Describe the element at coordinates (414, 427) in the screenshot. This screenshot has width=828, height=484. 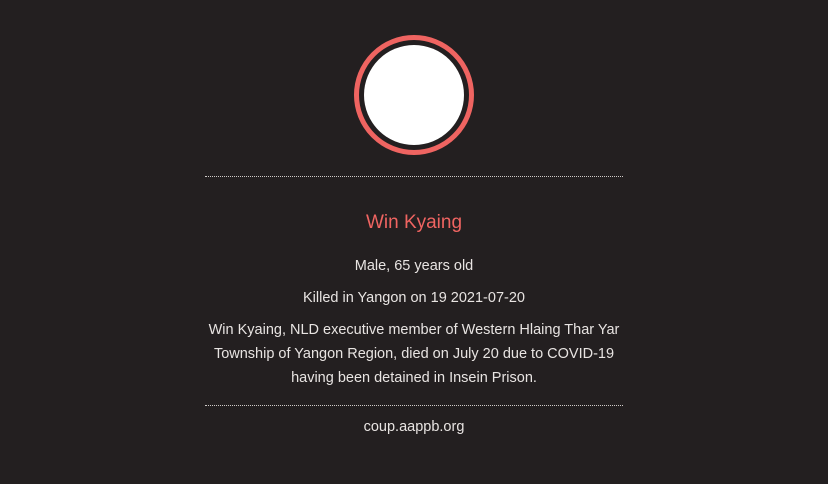
I see `source-text: coup.aappb.org` at that location.